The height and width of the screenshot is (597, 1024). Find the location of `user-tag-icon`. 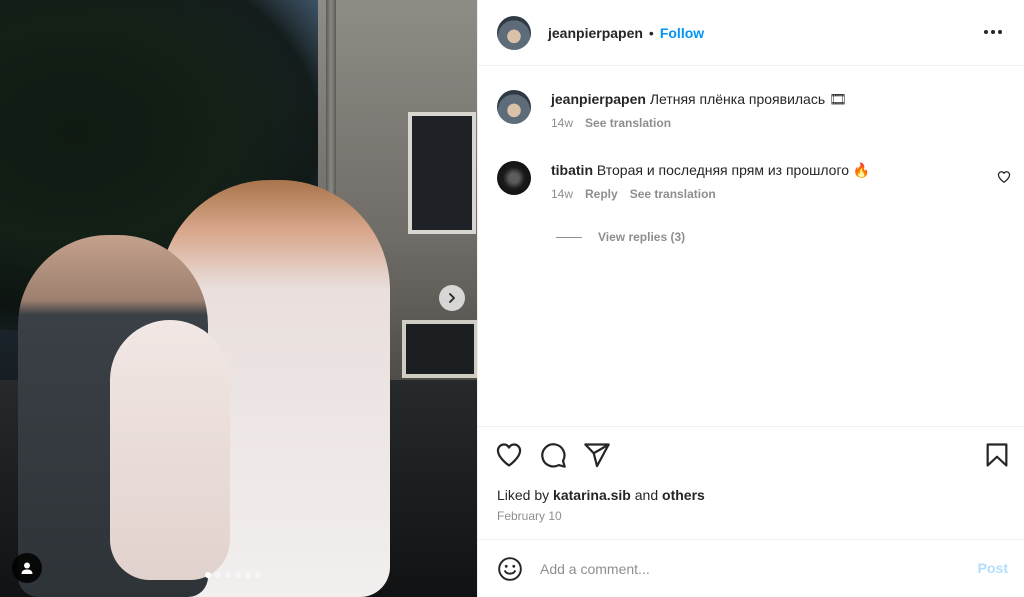

user-tag-icon is located at coordinates (27, 568).